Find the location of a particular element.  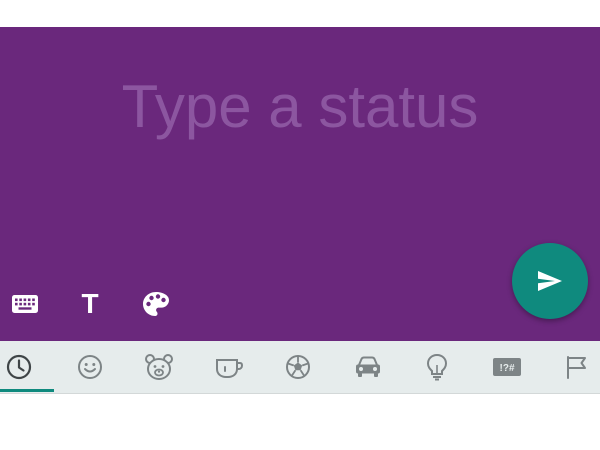

symbols-label: !?# is located at coordinates (507, 368).